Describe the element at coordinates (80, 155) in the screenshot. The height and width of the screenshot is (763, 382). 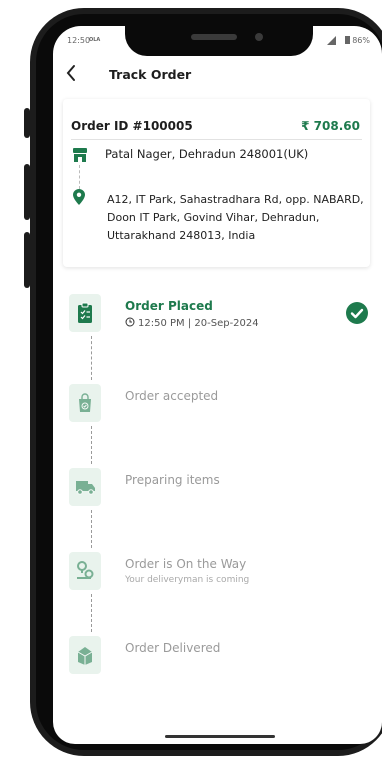
I see `store-icon` at that location.